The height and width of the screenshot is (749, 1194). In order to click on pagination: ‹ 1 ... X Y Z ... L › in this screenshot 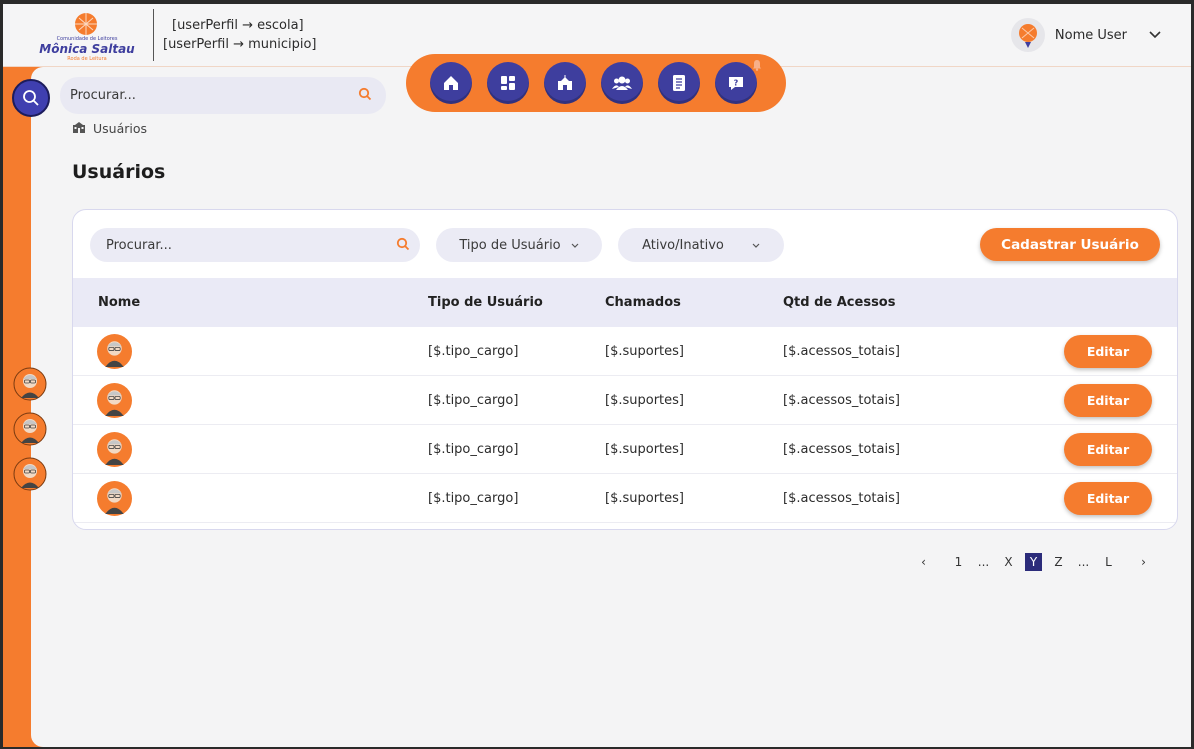, I will do `click(1033, 562)`.